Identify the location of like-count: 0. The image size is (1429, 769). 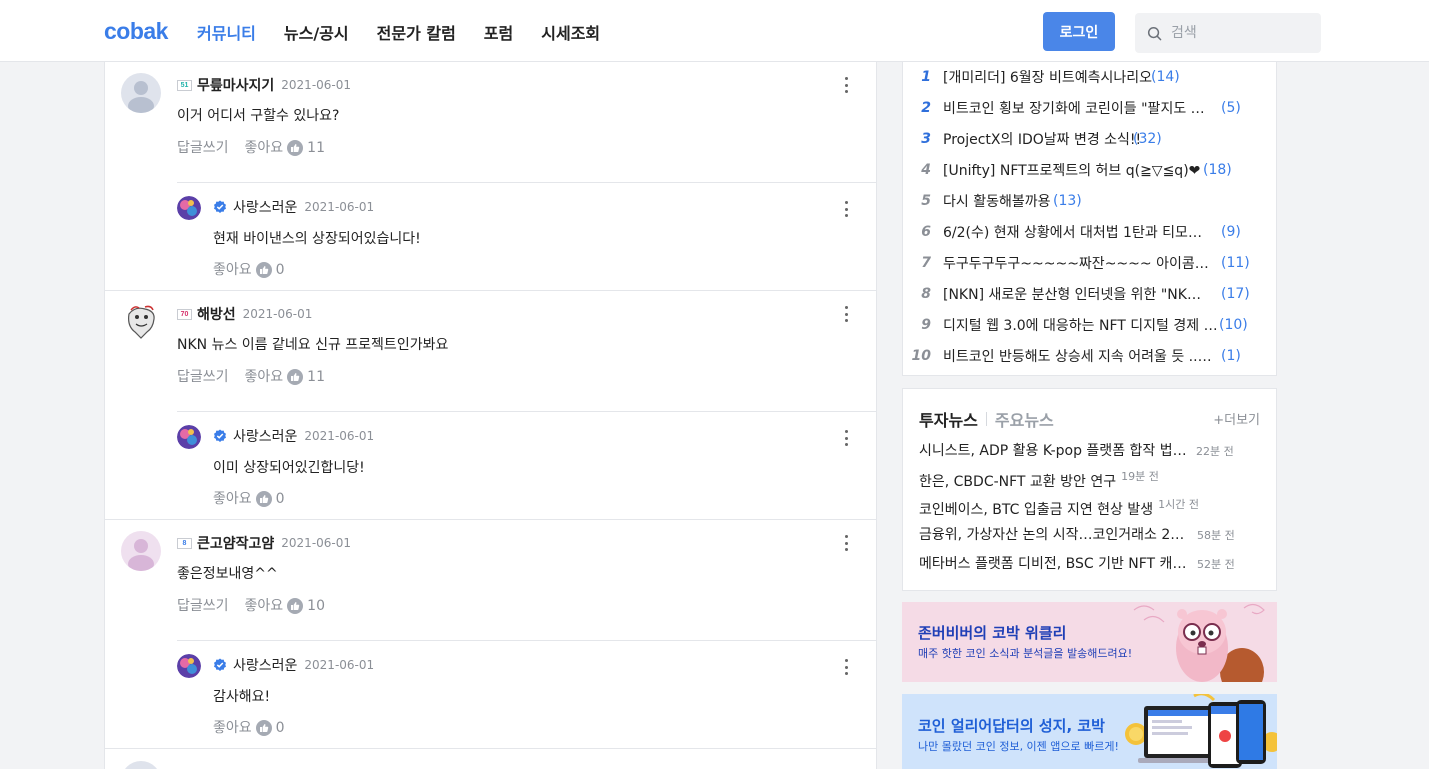
(280, 270).